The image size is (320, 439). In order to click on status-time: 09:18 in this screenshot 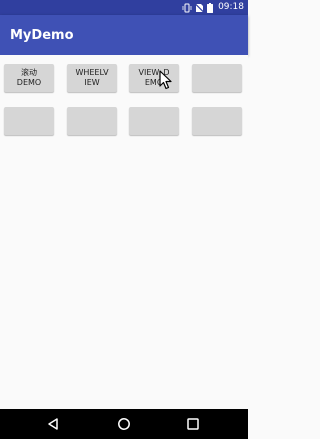, I will do `click(231, 7)`.